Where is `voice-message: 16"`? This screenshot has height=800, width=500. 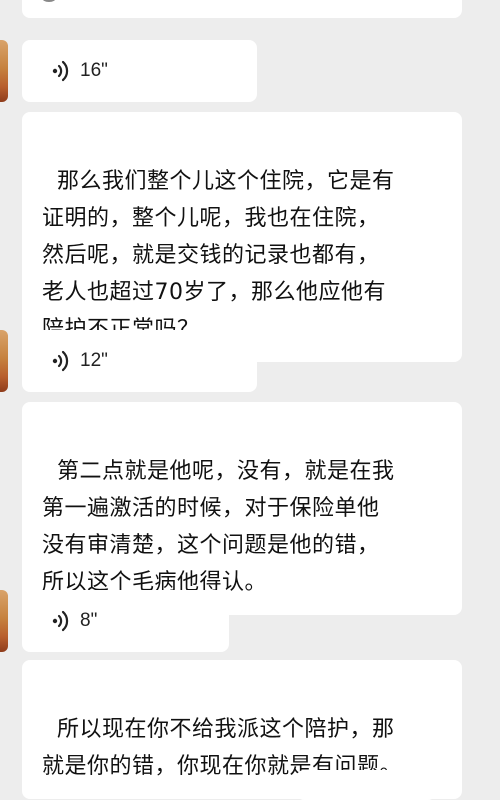 voice-message: 16" is located at coordinates (139, 71).